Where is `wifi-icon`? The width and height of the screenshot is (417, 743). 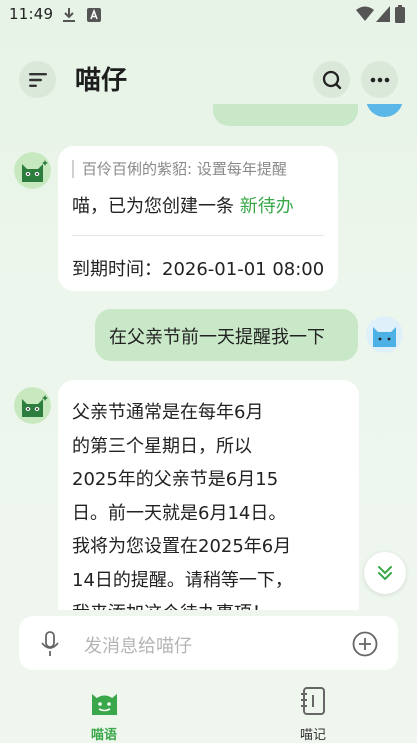 wifi-icon is located at coordinates (365, 13).